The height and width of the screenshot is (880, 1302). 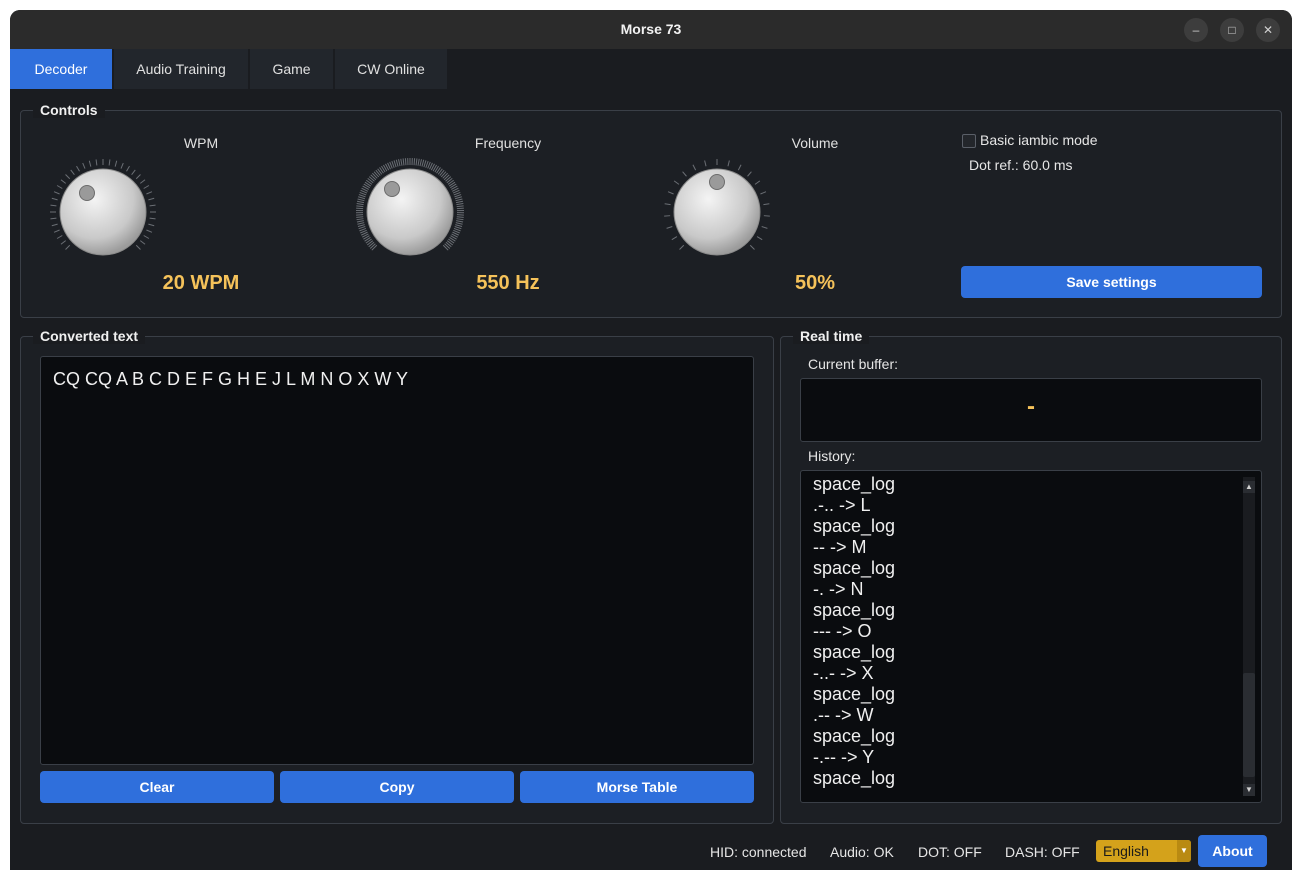 I want to click on scroll-up-icon: ▲, so click(x=1249, y=487).